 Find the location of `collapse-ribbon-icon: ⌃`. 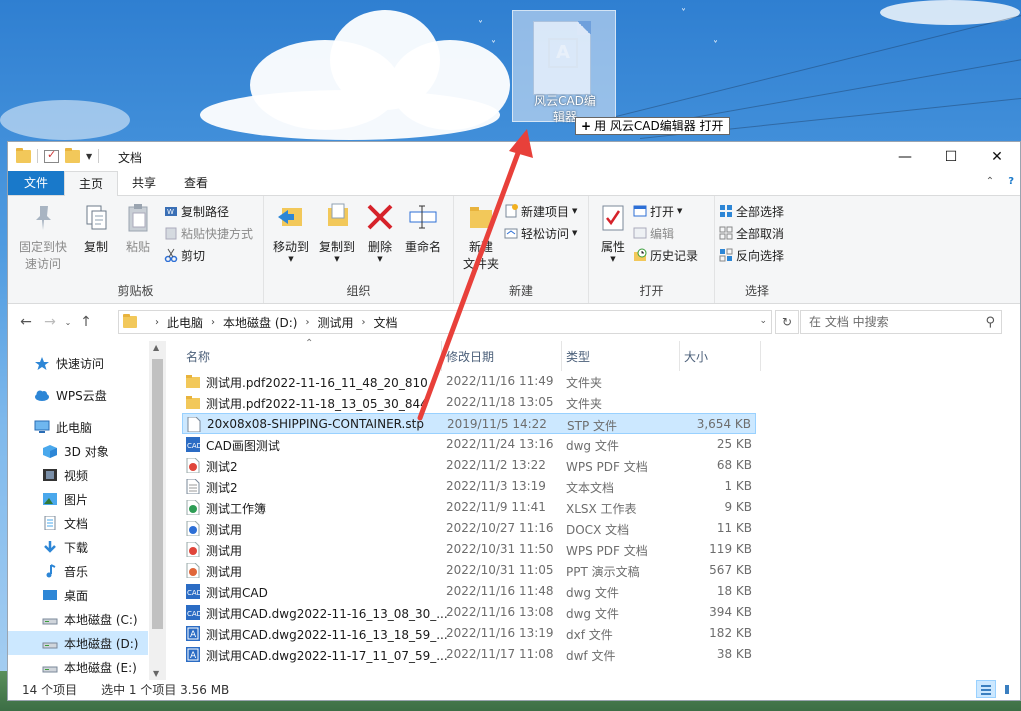

collapse-ribbon-icon: ⌃ is located at coordinates (990, 181).